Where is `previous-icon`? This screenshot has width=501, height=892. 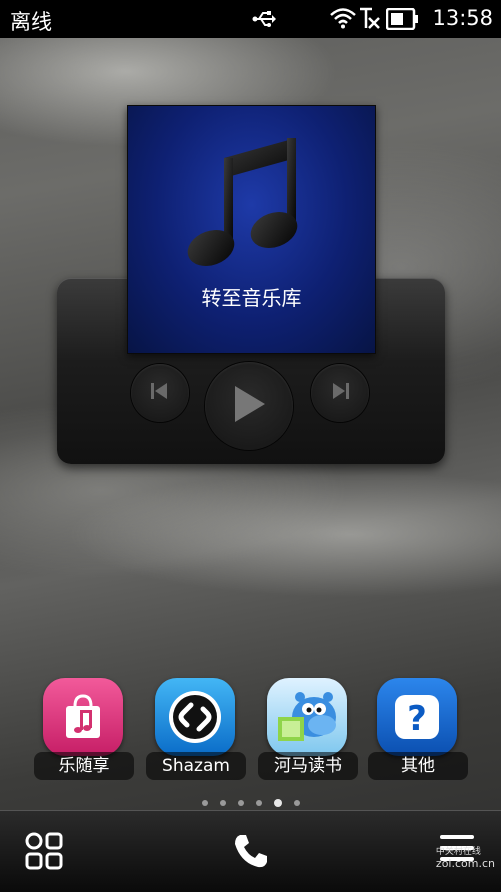
previous-icon is located at coordinates (160, 393).